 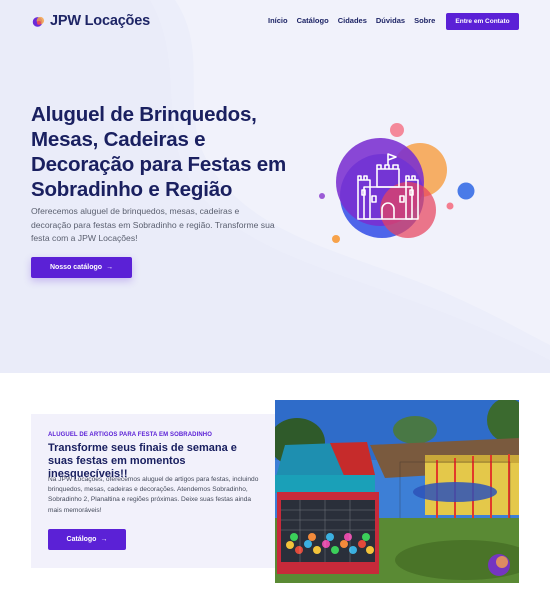 I want to click on nav-link-sobre: Sobre, so click(x=424, y=20).